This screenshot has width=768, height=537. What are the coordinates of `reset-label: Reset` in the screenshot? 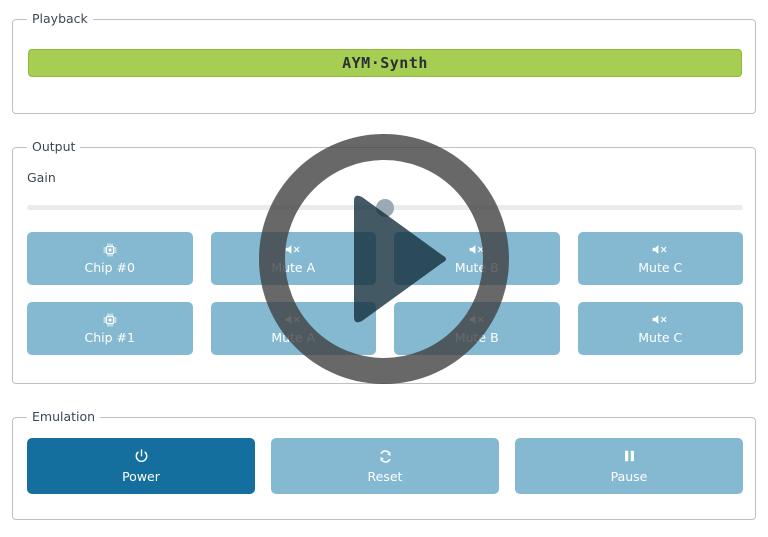 It's located at (385, 476).